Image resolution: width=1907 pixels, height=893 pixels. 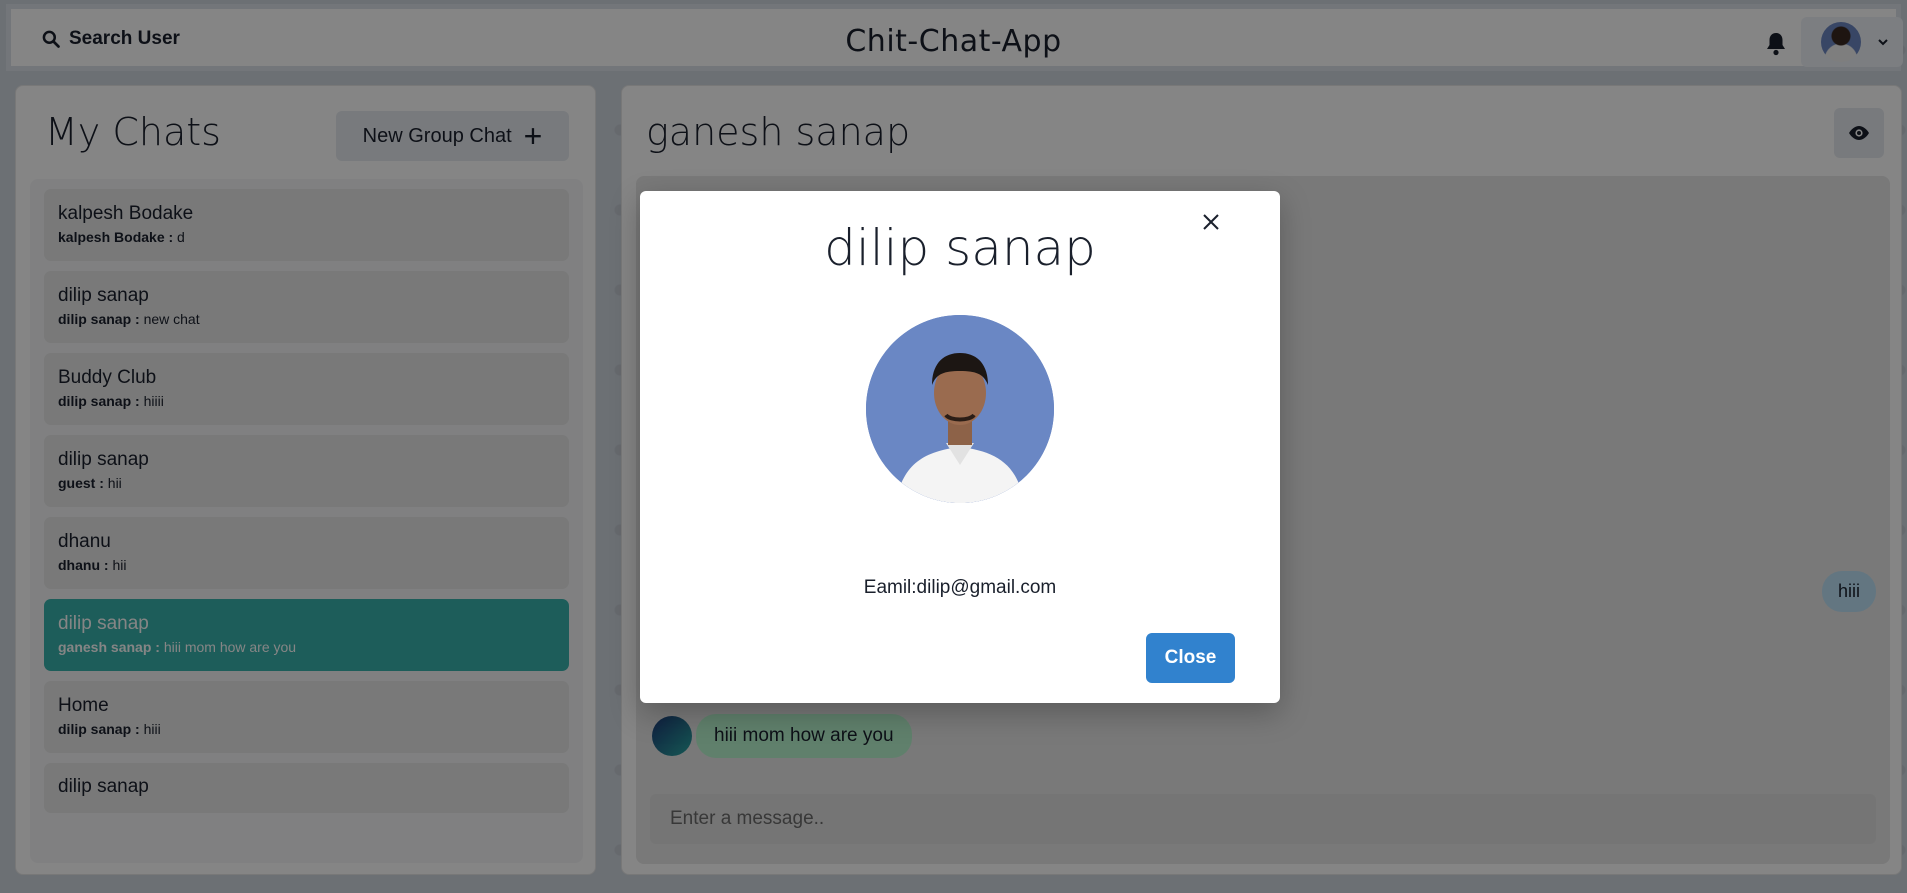 I want to click on close-button: Close, so click(x=1190, y=658).